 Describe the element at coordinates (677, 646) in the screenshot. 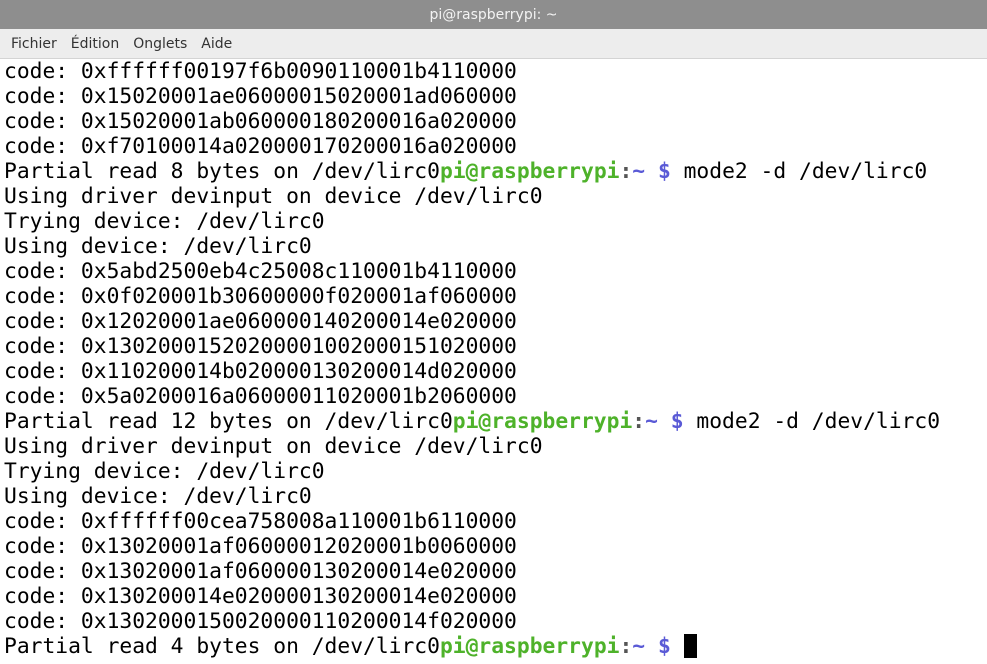

I see `terminal-command` at that location.